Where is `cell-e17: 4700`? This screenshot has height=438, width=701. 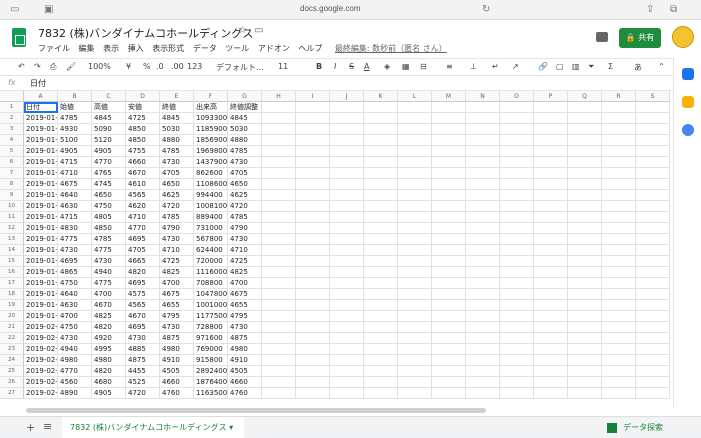 cell-e17: 4700 is located at coordinates (177, 283).